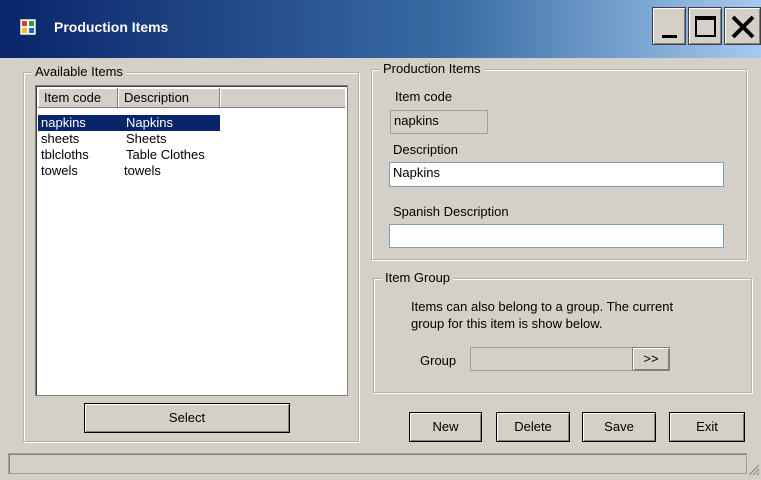 The height and width of the screenshot is (480, 761). What do you see at coordinates (165, 154) in the screenshot?
I see `item-description-cell: Table Clothes` at bounding box center [165, 154].